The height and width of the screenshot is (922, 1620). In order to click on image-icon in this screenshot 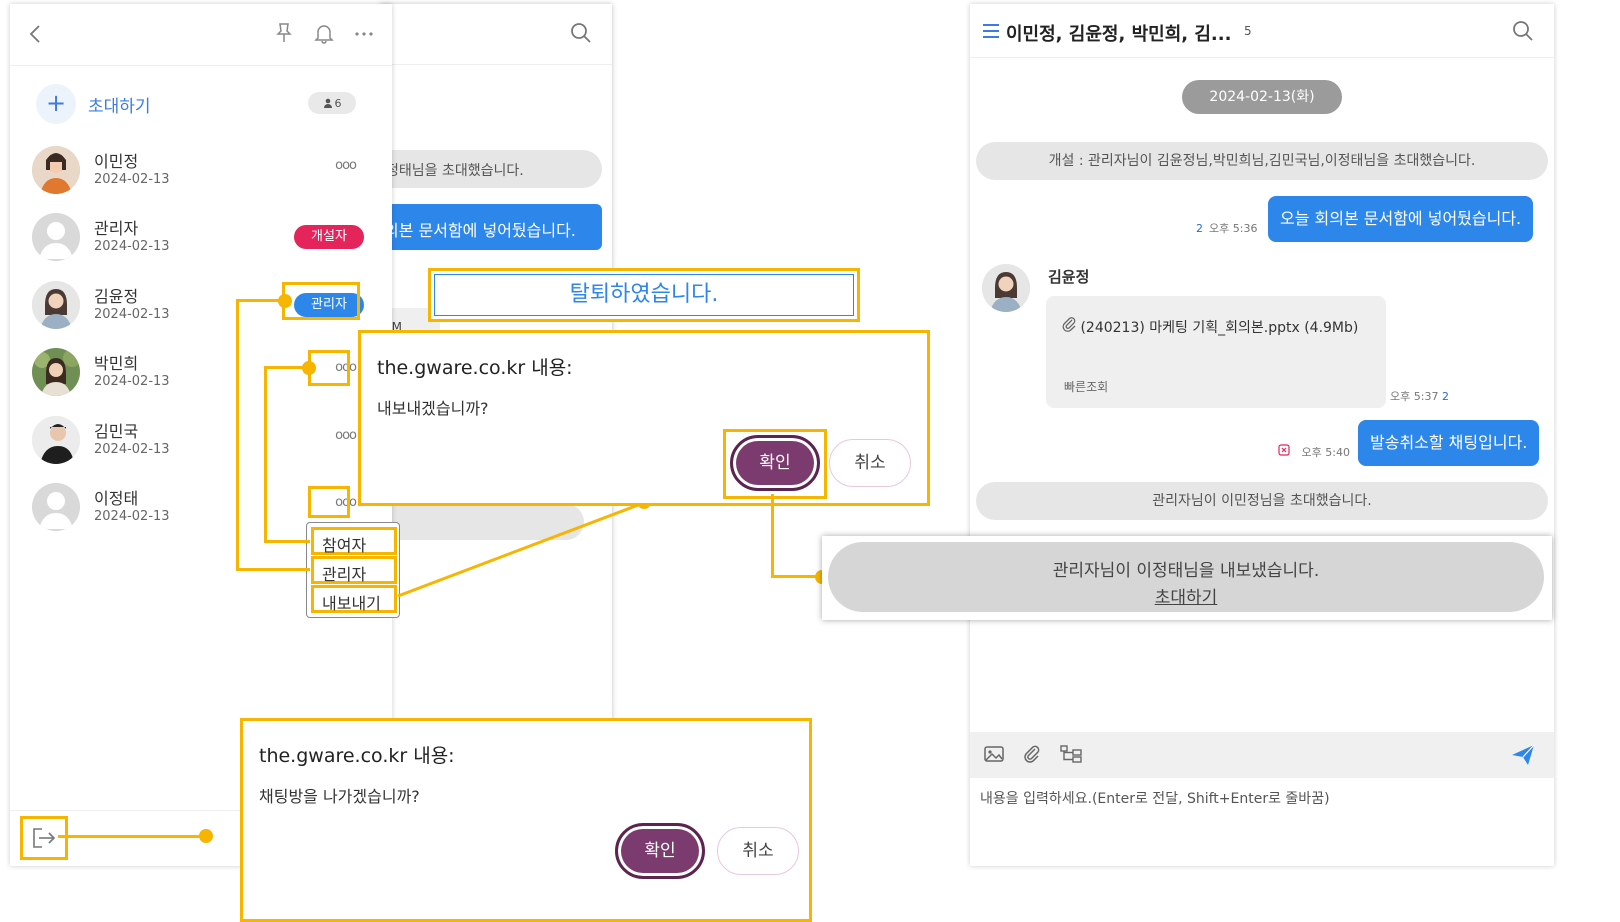, I will do `click(994, 754)`.